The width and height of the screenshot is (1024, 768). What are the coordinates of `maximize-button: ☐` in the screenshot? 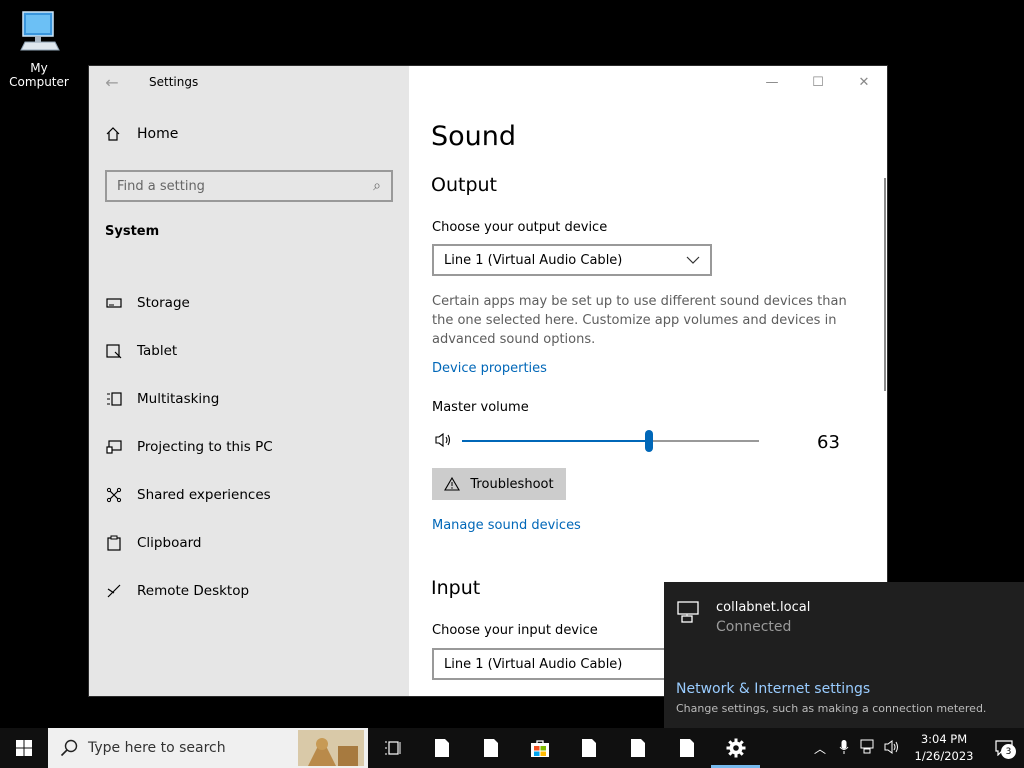 It's located at (818, 82).